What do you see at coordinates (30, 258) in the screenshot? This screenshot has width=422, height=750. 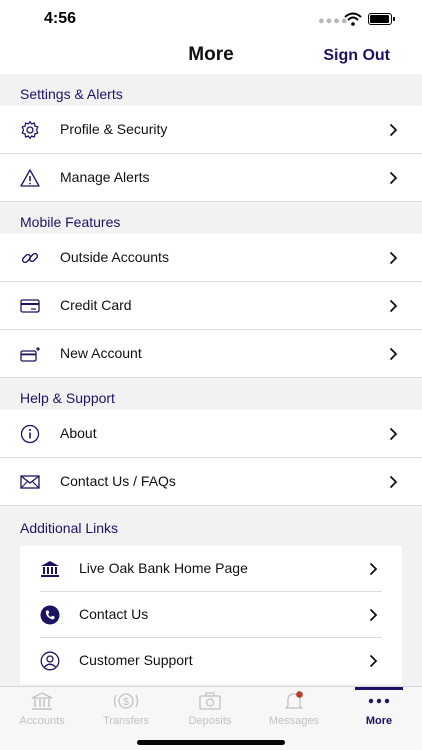 I see `link-icon` at bounding box center [30, 258].